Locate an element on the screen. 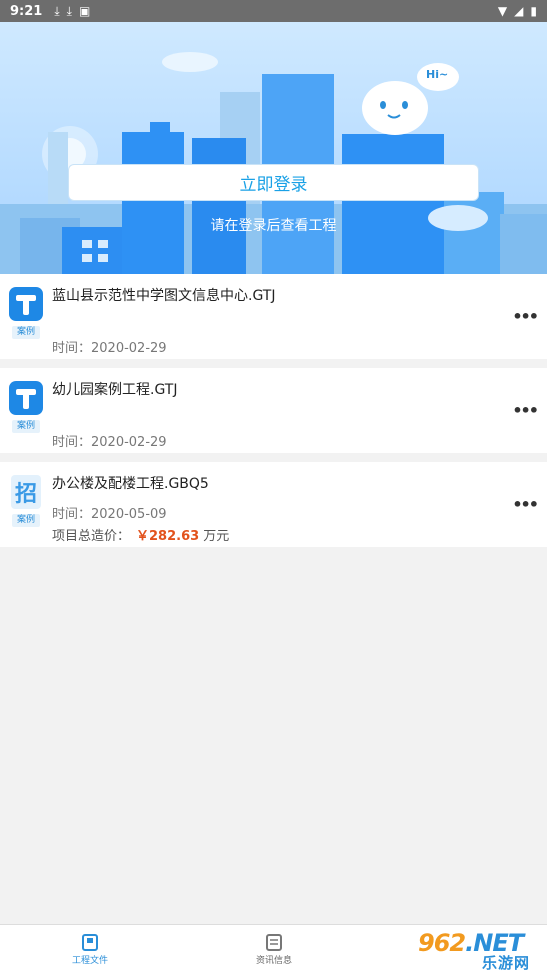 The width and height of the screenshot is (547, 974). project-card: 案例 蓝山县示范性中学图文信息中心.GTJ 时间：2020-02-29 ••• is located at coordinates (273, 316).